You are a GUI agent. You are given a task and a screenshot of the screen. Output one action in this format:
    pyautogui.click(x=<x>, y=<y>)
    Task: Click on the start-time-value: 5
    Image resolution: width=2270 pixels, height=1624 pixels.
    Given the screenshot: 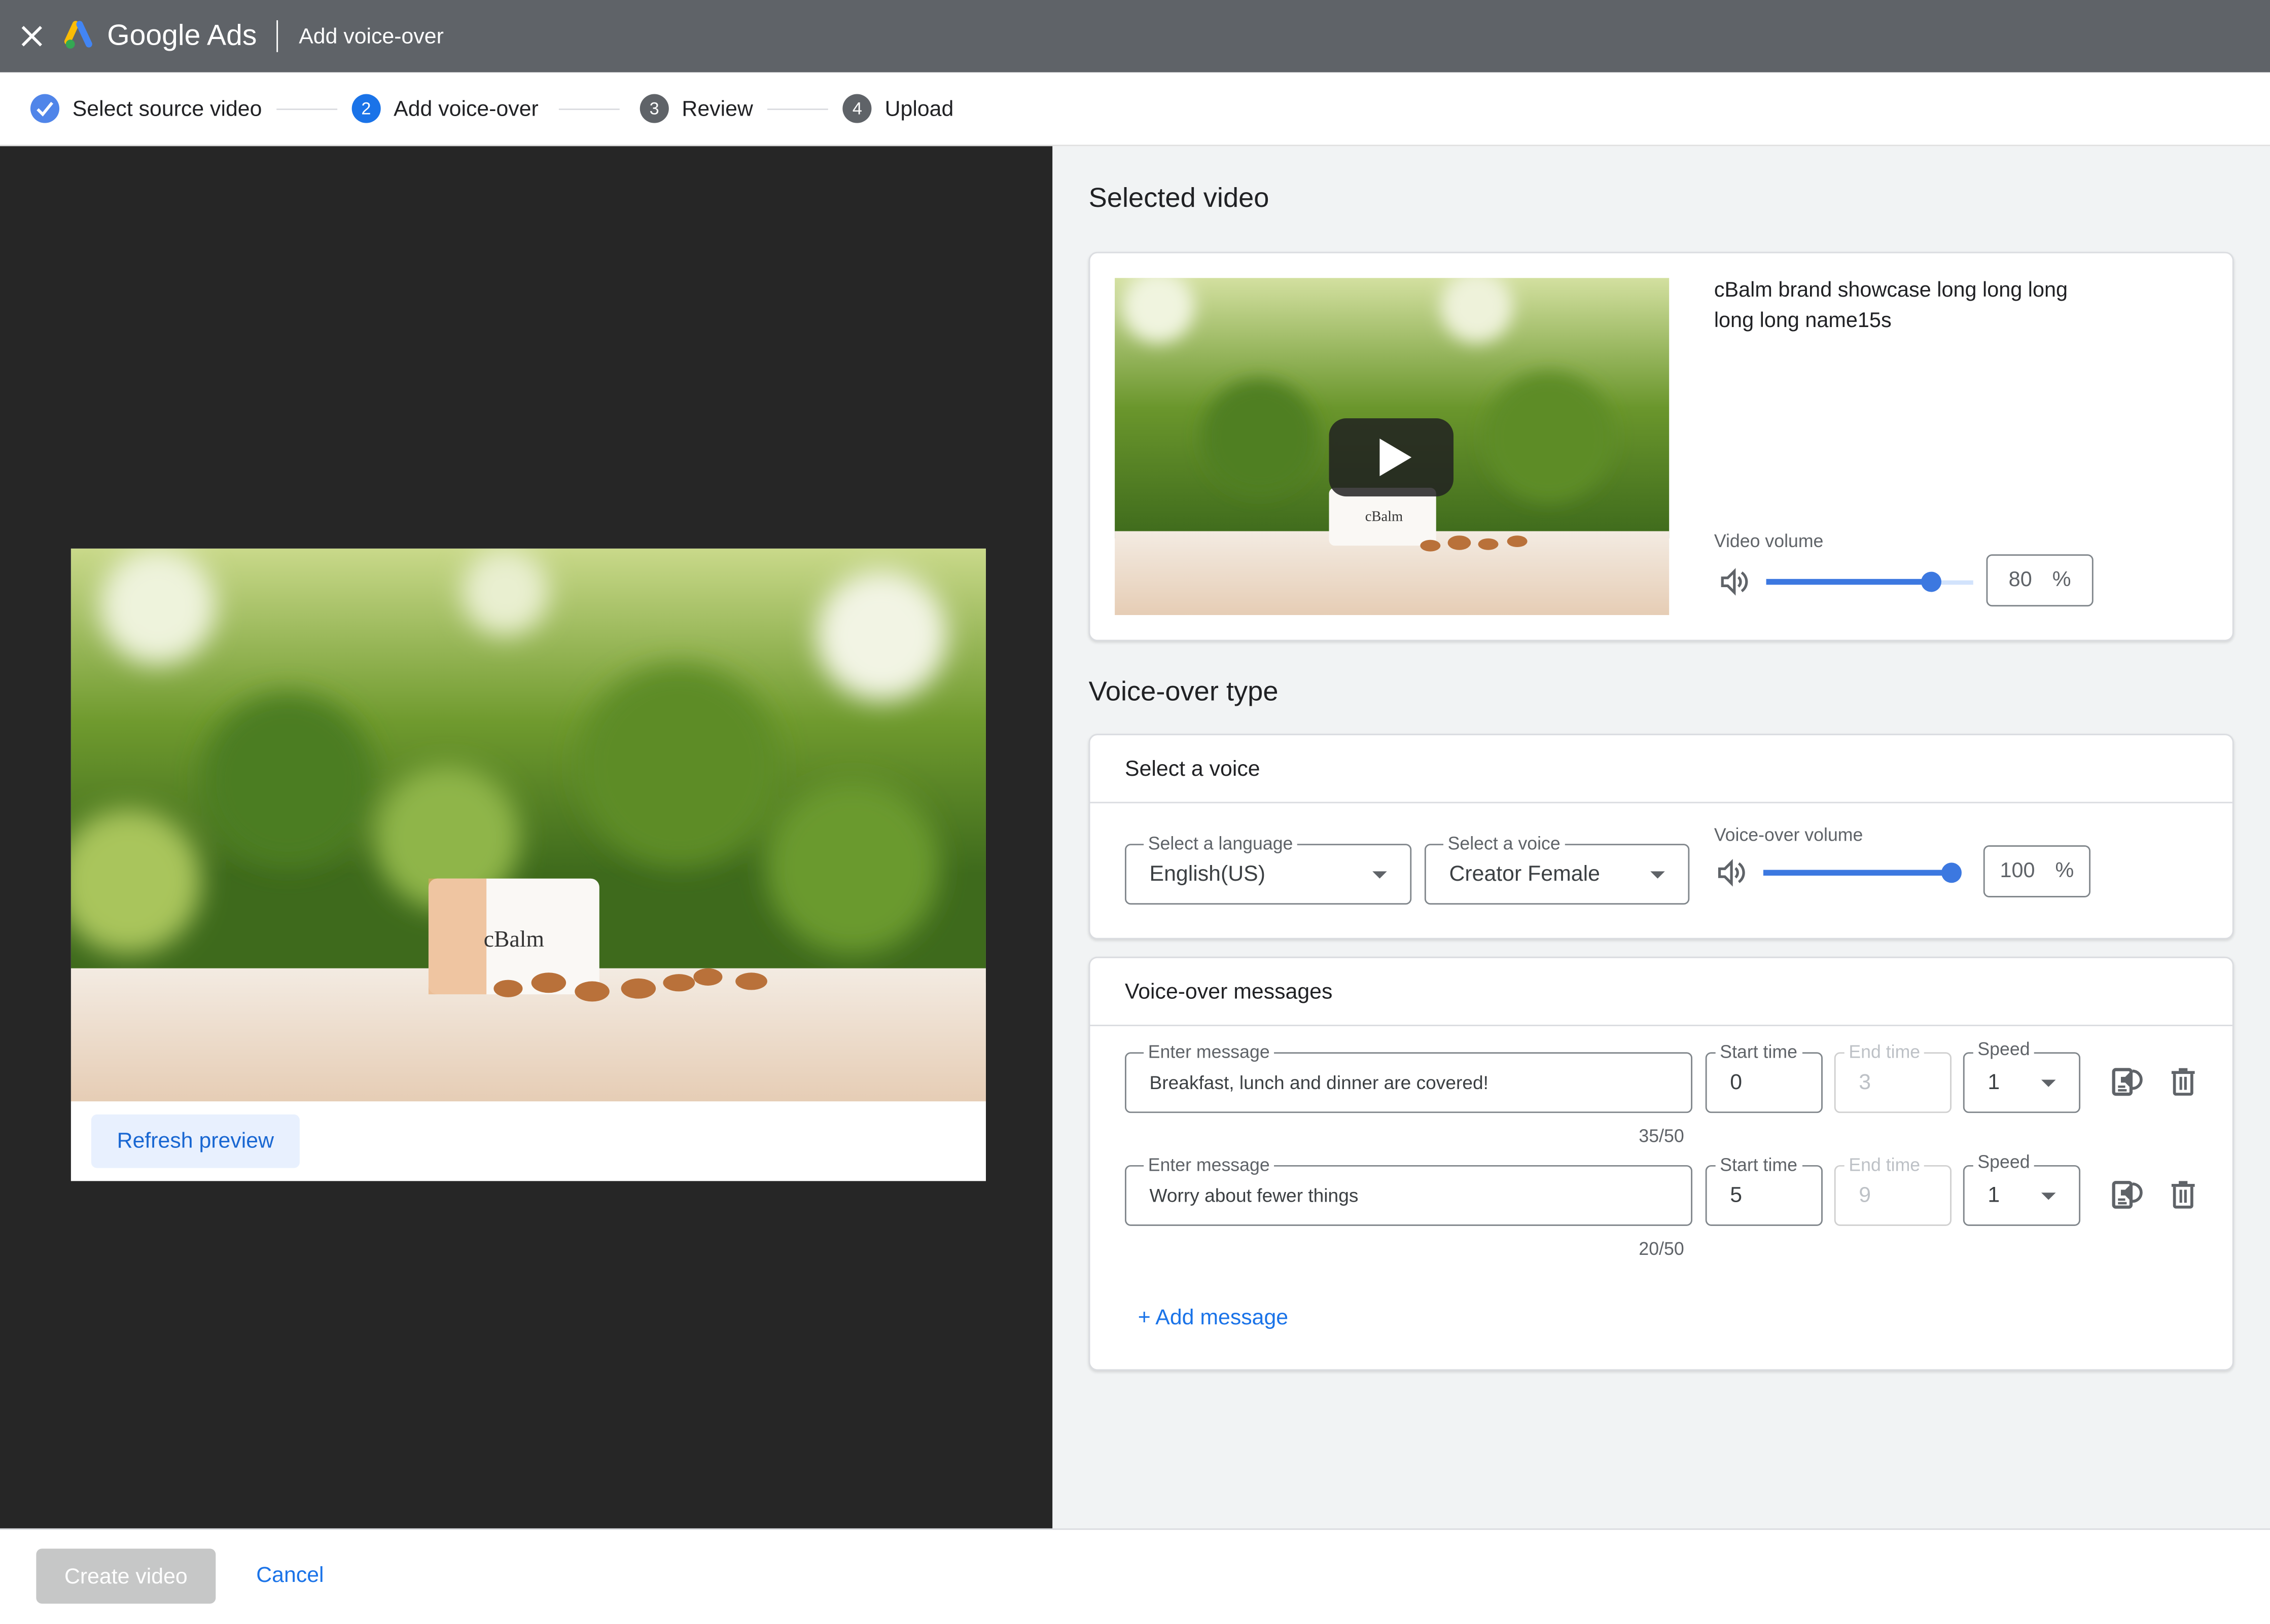 What is the action you would take?
    pyautogui.click(x=1736, y=1195)
    